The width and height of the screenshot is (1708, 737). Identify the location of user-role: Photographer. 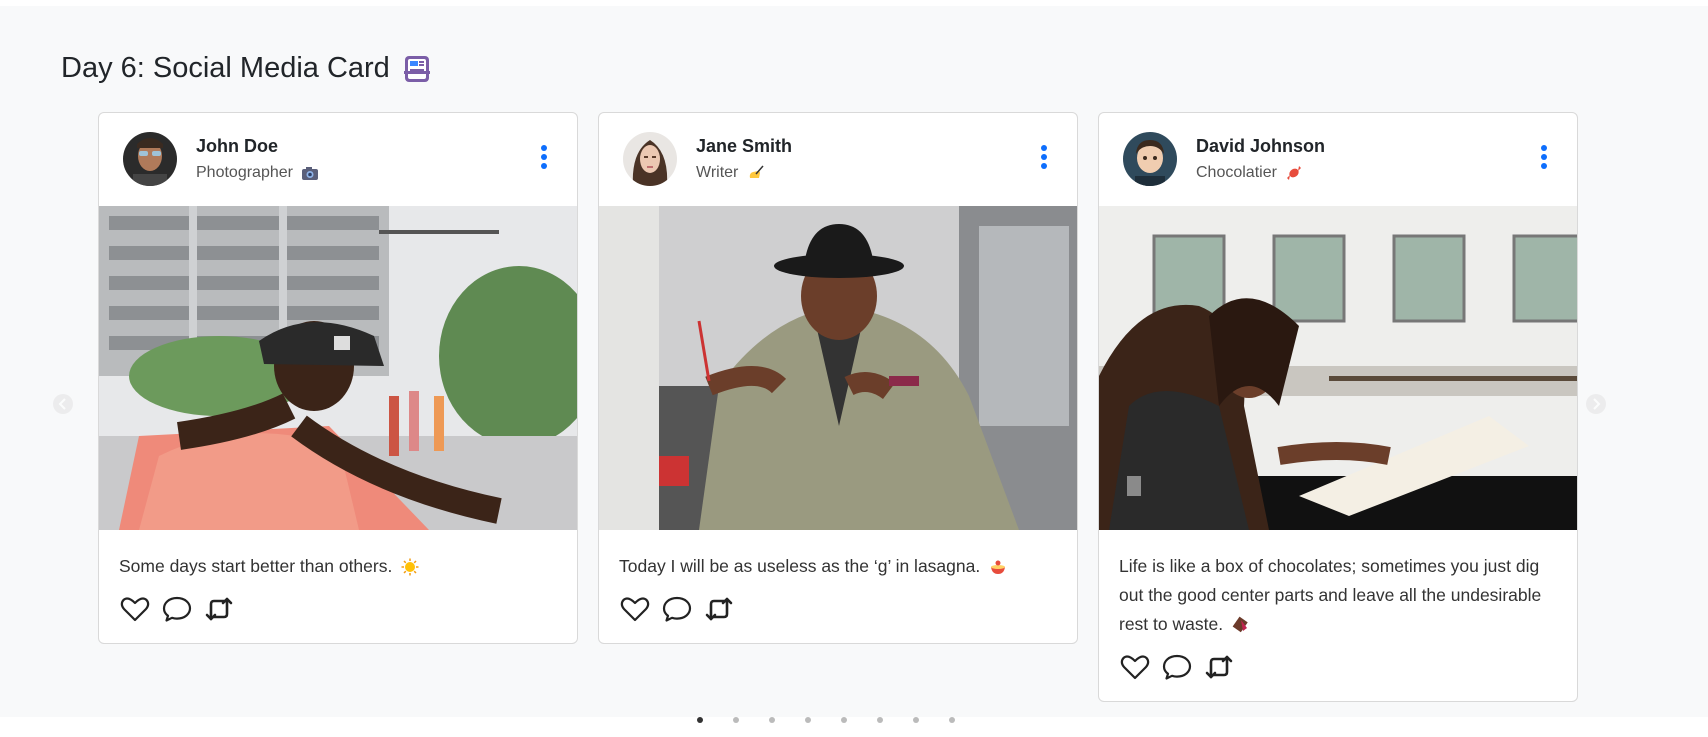
(257, 173).